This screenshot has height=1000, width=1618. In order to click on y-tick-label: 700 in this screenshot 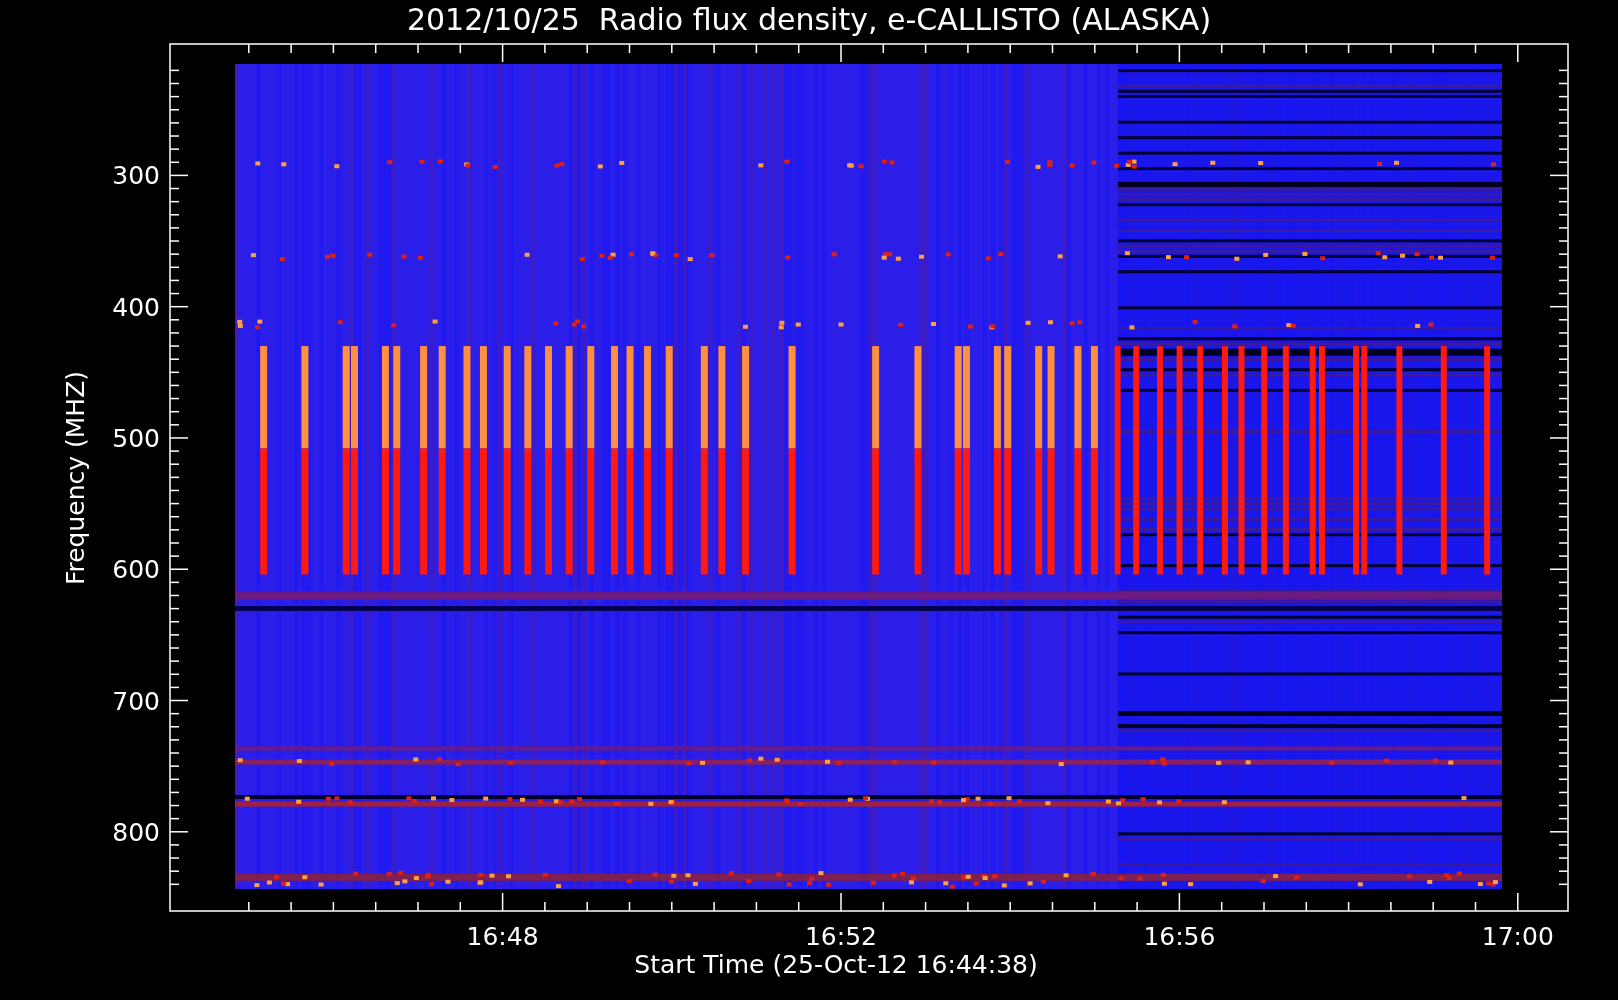, I will do `click(136, 701)`.